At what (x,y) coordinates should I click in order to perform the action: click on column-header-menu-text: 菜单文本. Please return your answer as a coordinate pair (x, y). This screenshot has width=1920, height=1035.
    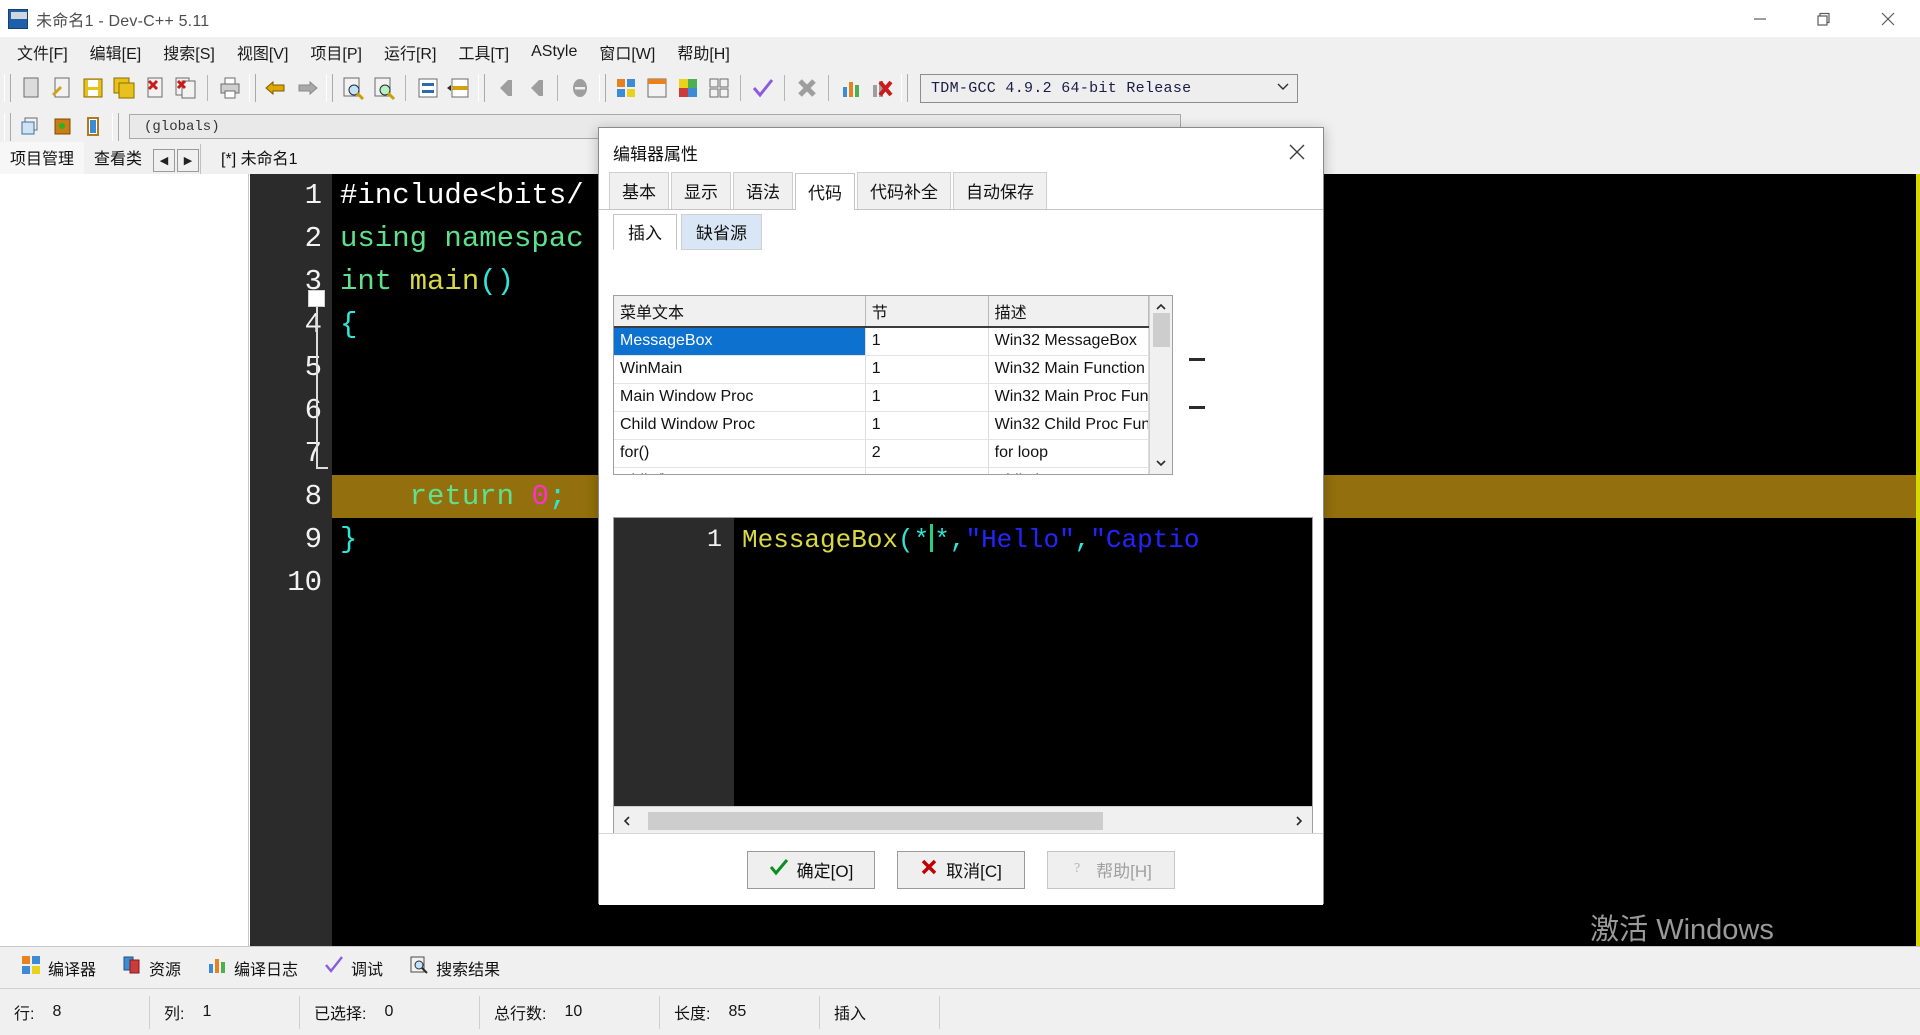
    Looking at the image, I should click on (740, 312).